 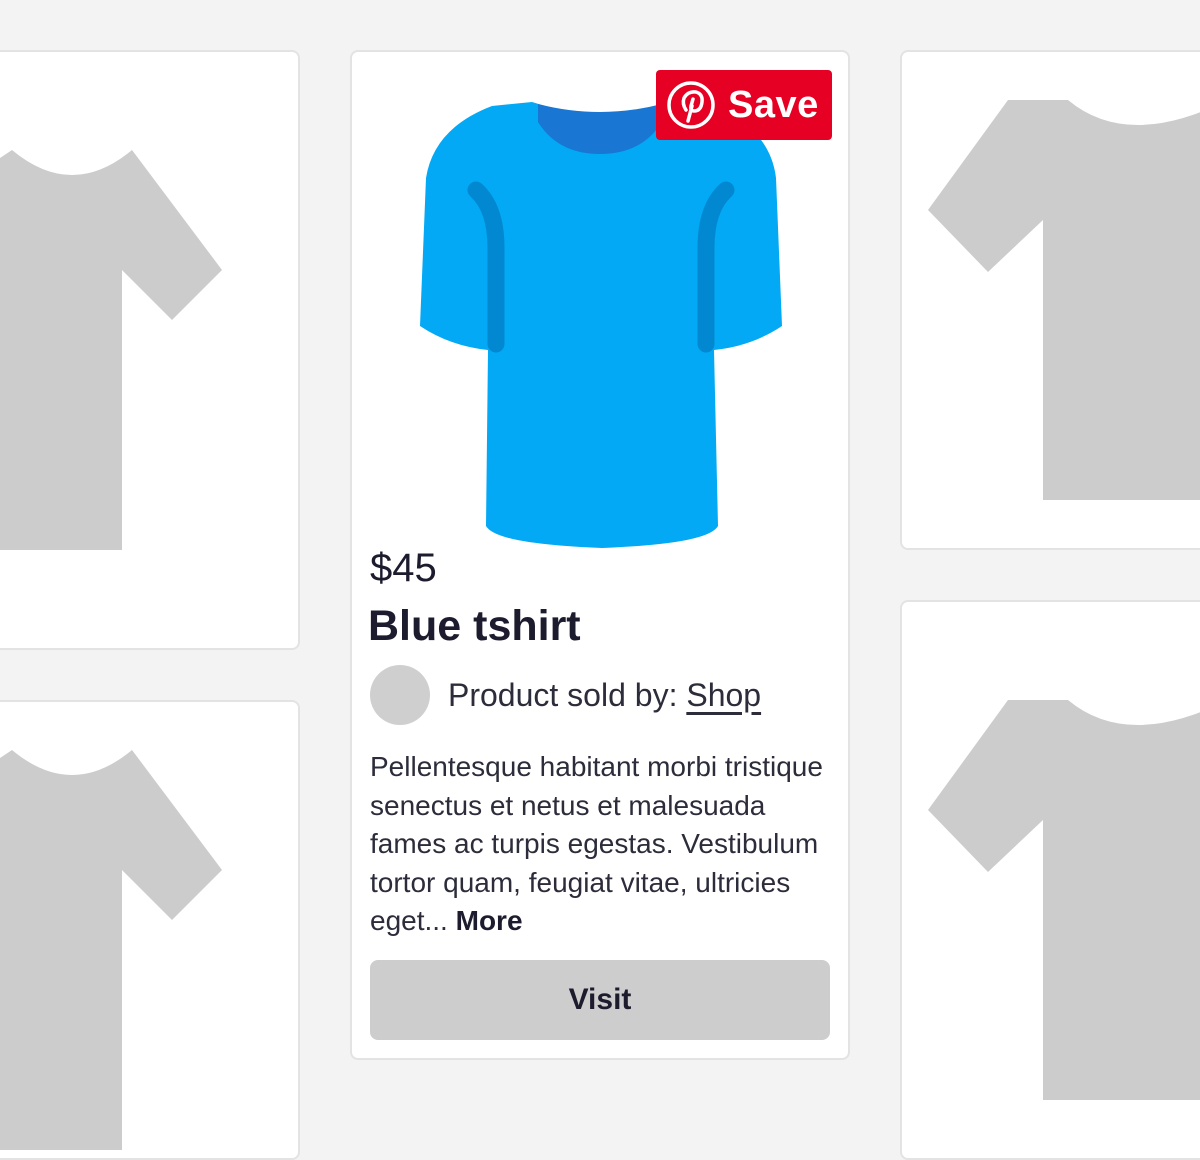 I want to click on seller-prefix: Product sold by:, so click(x=567, y=694).